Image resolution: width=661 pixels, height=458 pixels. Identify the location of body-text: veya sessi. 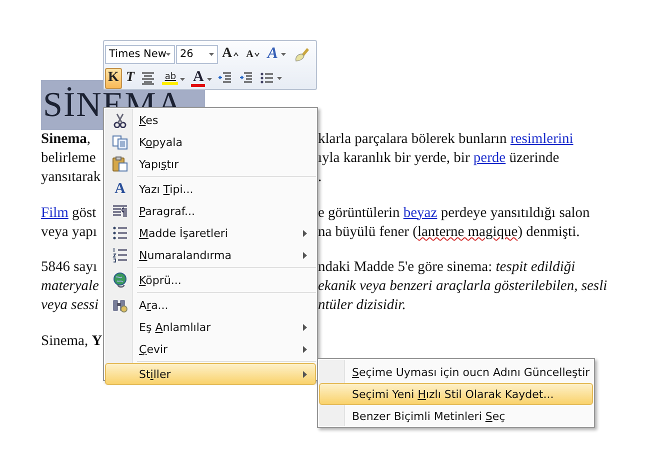
(70, 305).